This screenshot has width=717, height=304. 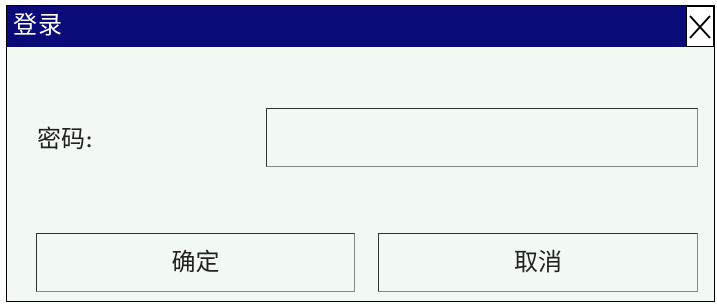 I want to click on confirm-button: 确定, so click(x=195, y=262).